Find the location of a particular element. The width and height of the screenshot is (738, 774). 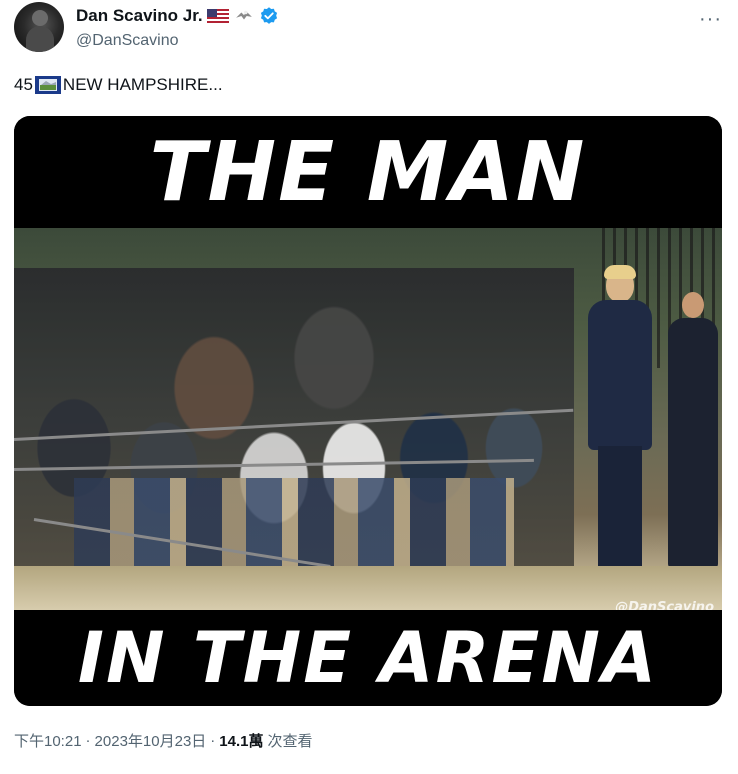

tweet-date: 2023年10月23日 is located at coordinates (151, 740).